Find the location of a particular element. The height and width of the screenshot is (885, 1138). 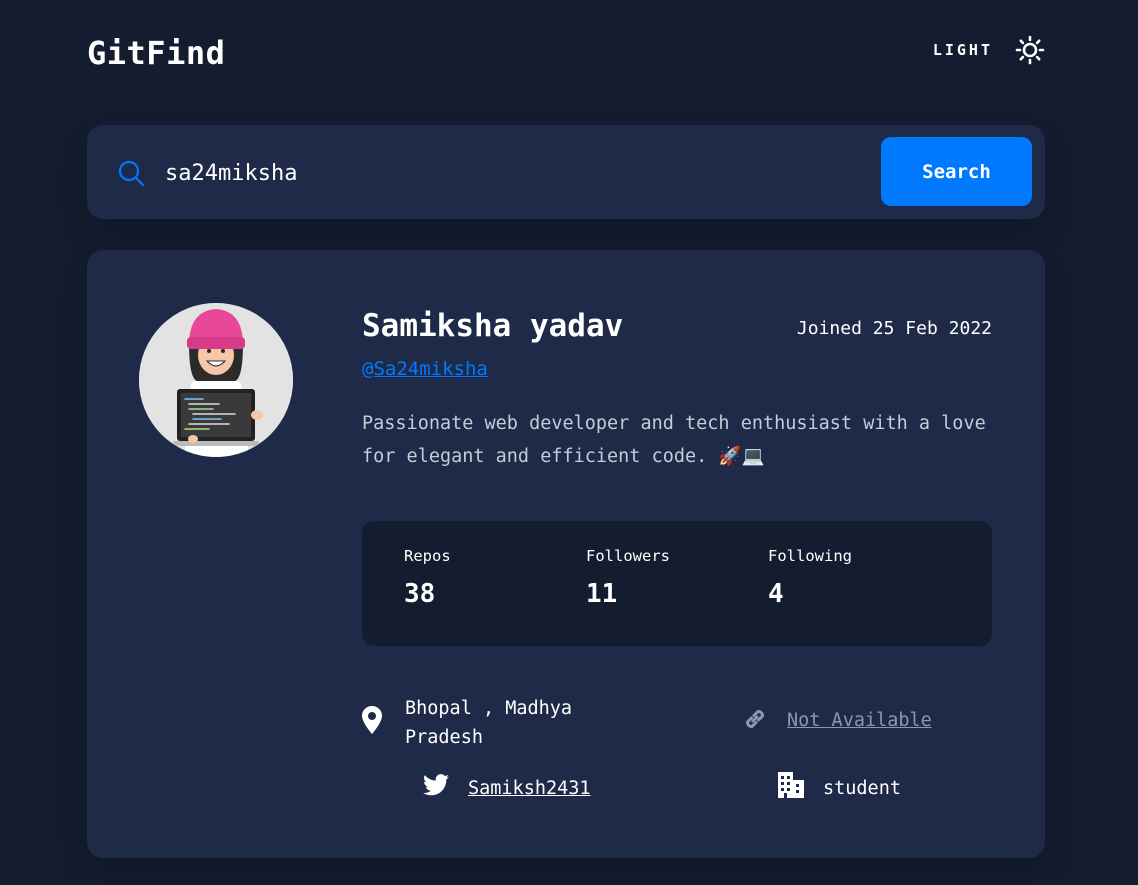

stat-label: Following is located at coordinates (810, 556).